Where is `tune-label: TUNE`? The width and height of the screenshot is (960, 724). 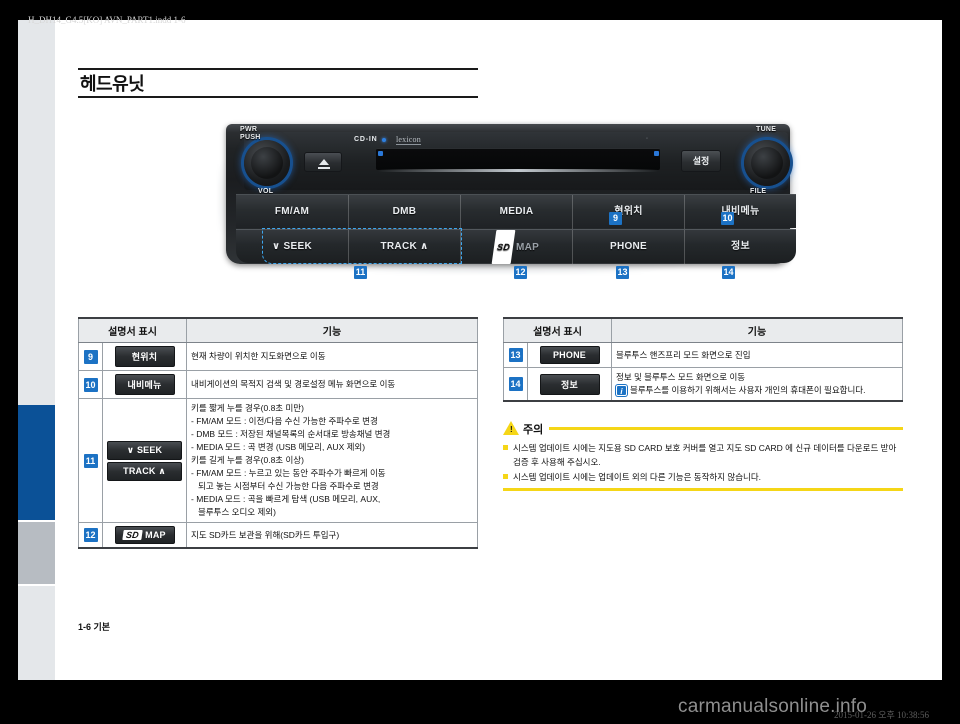 tune-label: TUNE is located at coordinates (766, 129).